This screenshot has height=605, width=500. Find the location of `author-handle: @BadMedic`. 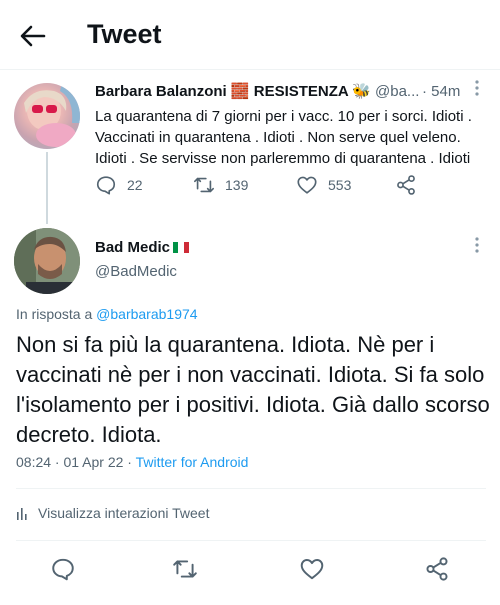

author-handle: @BadMedic is located at coordinates (136, 271).